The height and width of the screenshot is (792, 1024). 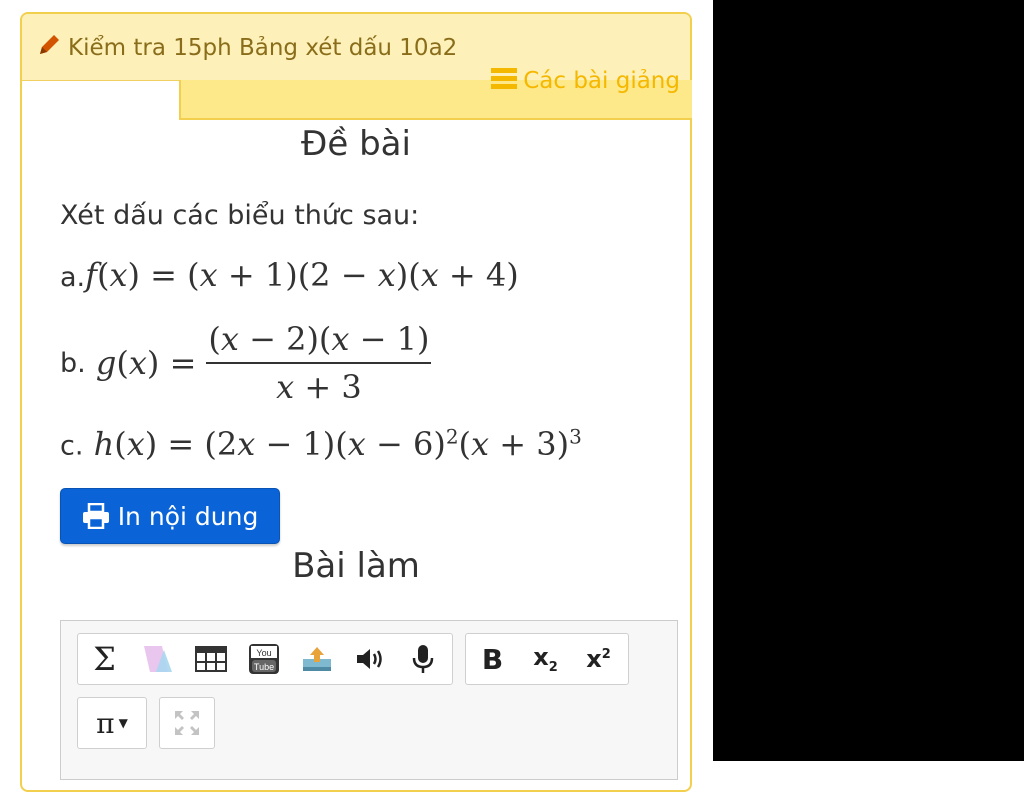 I want to click on youtube-icon: You Tube, so click(x=263, y=659).